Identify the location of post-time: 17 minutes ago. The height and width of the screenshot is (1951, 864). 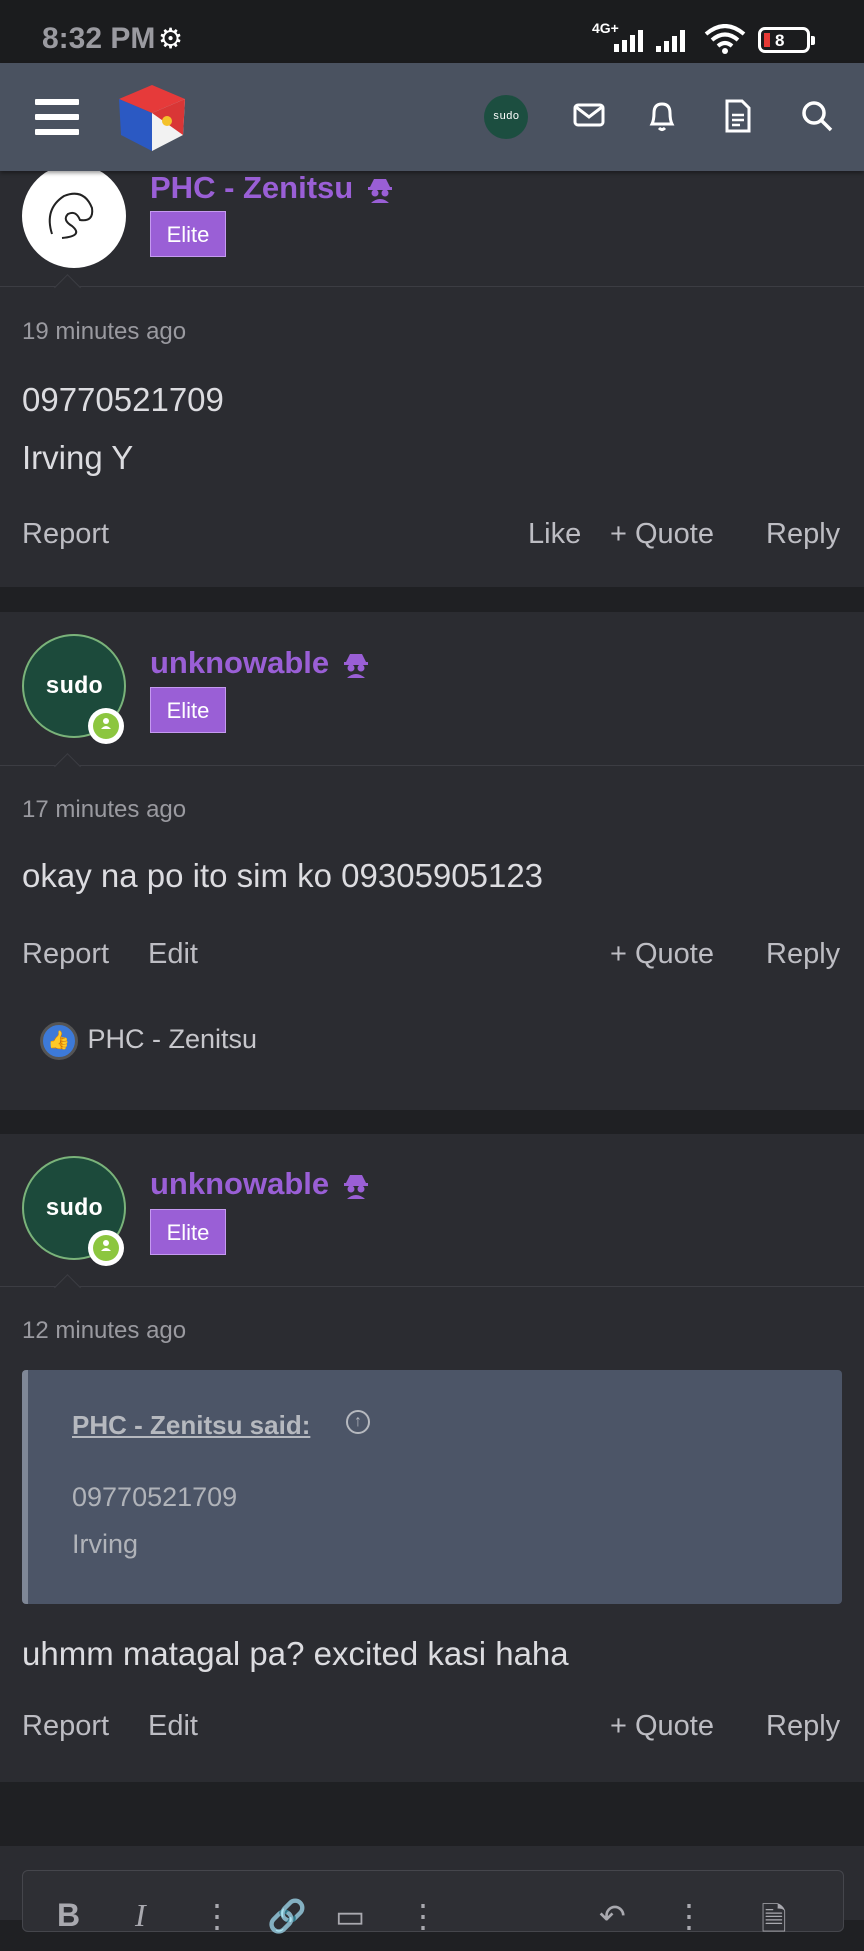
(104, 810).